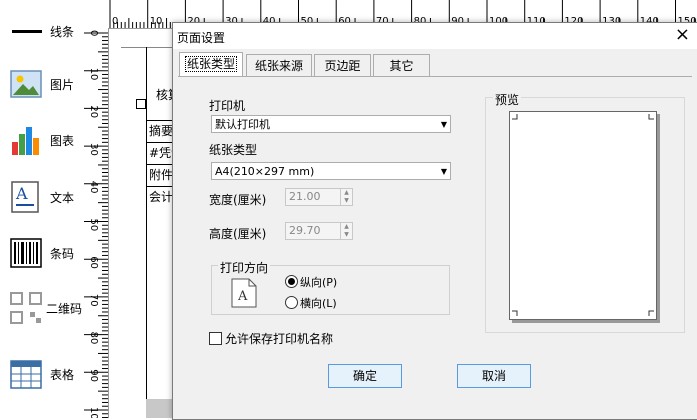  I want to click on portrait-label: 纵向(P), so click(318, 282).